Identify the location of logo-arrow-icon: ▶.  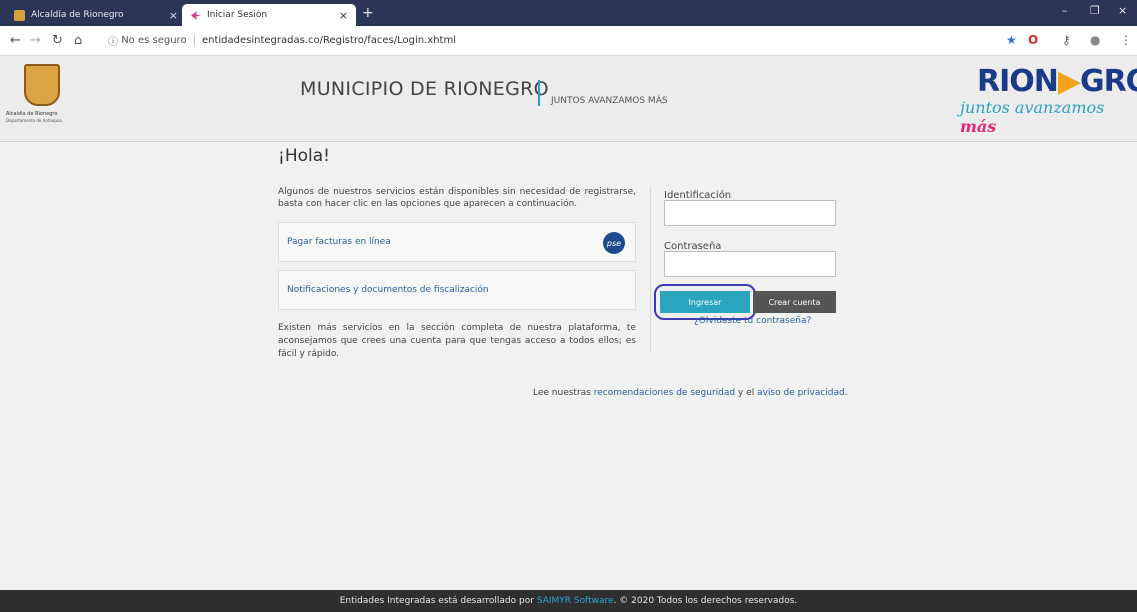
(1069, 81).